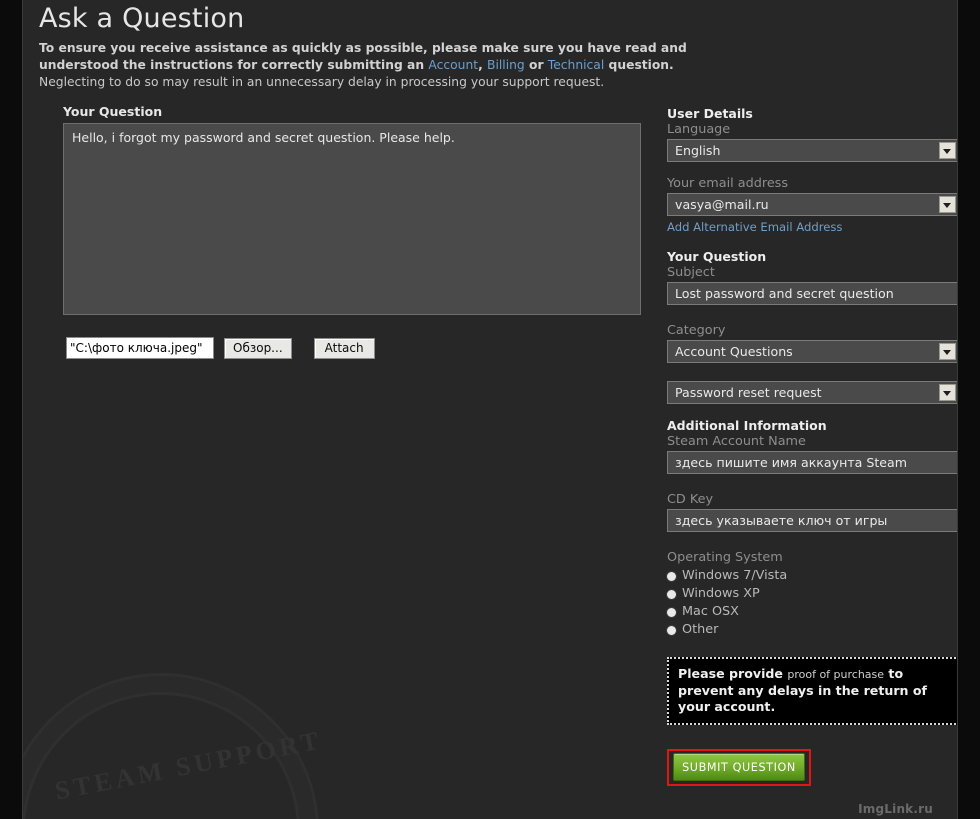 The width and height of the screenshot is (980, 819). What do you see at coordinates (812, 204) in the screenshot?
I see `email-select: vasya@mail.ru` at bounding box center [812, 204].